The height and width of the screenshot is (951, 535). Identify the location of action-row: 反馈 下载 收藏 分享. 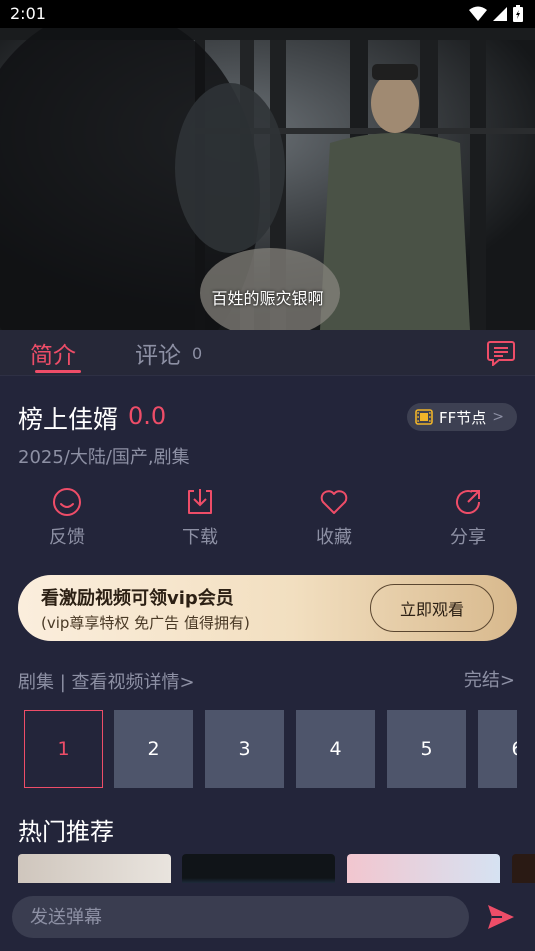
(267, 519).